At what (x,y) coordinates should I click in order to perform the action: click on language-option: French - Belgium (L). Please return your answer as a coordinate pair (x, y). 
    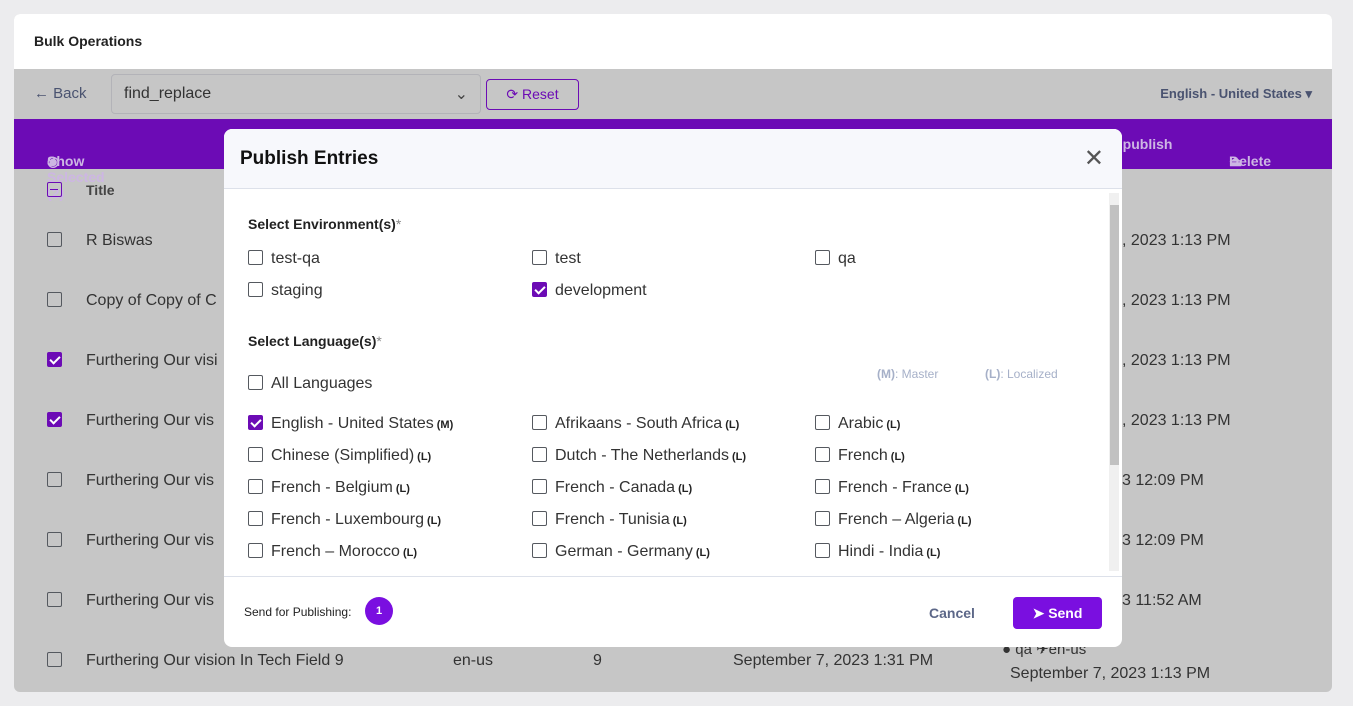
    Looking at the image, I should click on (329, 487).